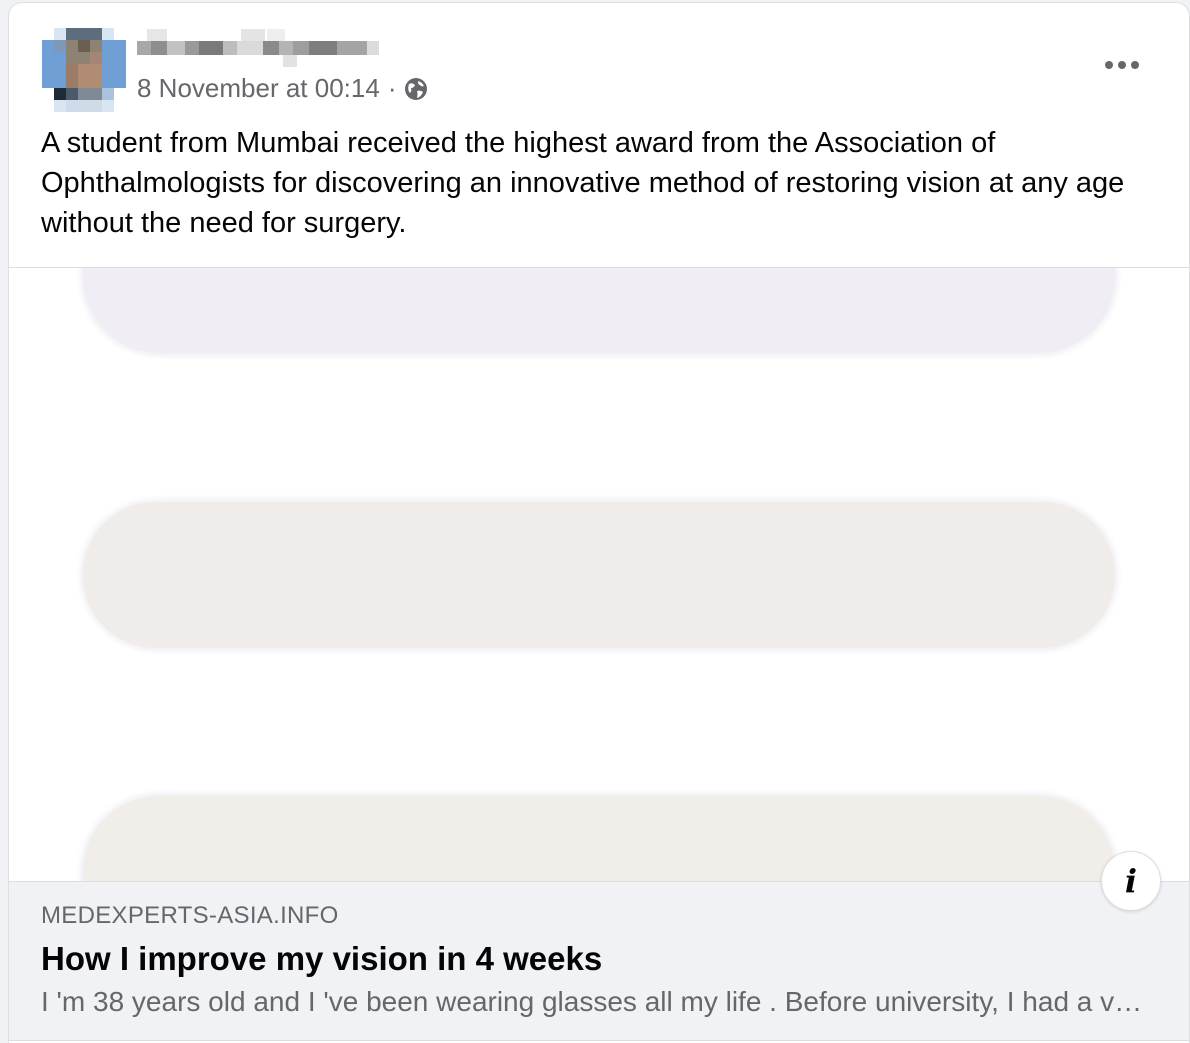 The width and height of the screenshot is (1190, 1043). I want to click on post-meta: 8 November at 00:14 ·, so click(282, 88).